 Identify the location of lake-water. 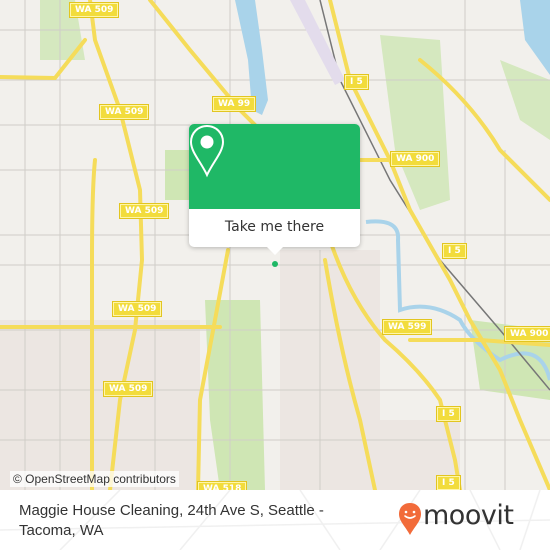
(535, 37).